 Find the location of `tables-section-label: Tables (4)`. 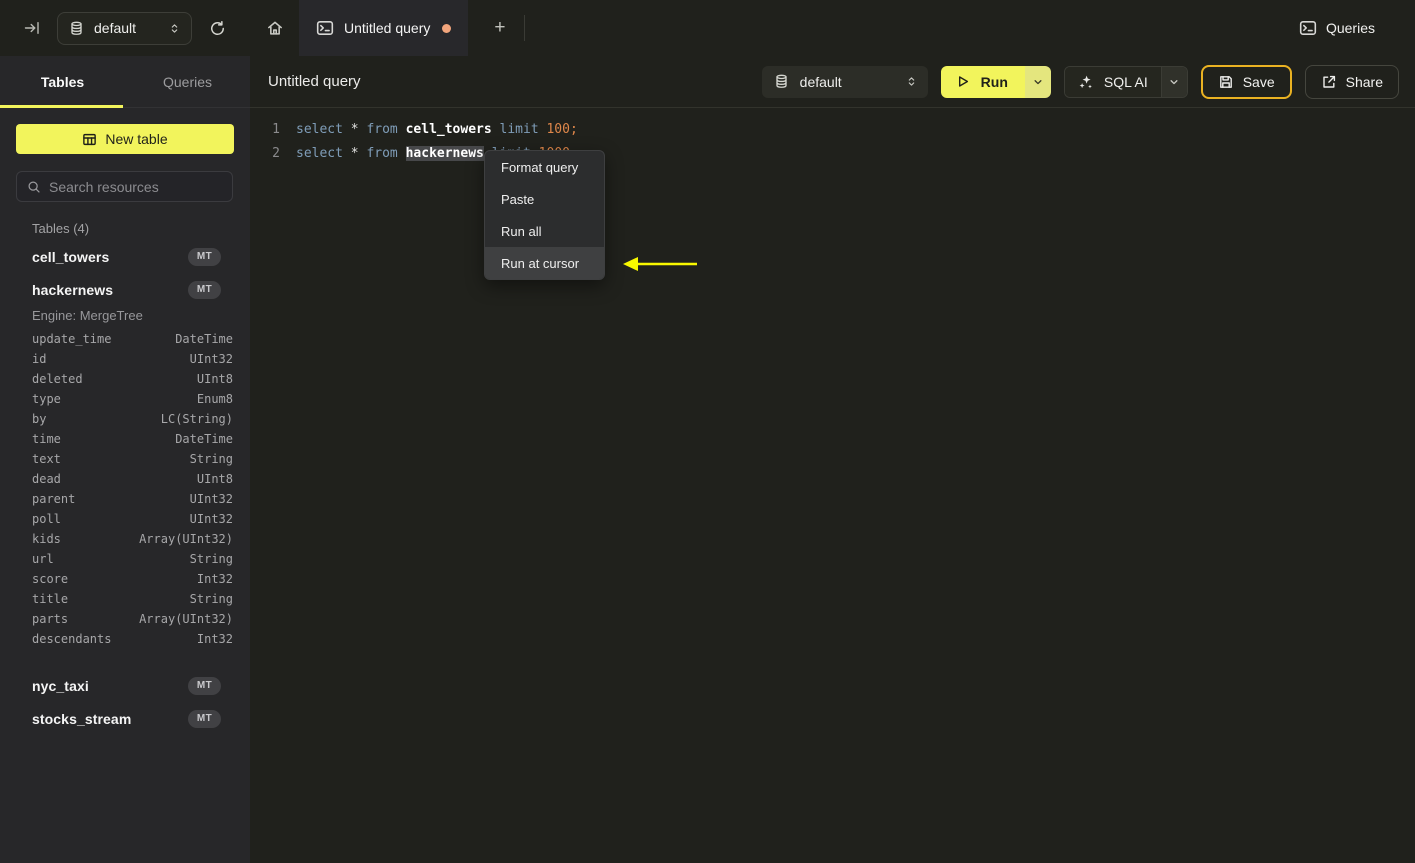

tables-section-label: Tables (4) is located at coordinates (61, 228).